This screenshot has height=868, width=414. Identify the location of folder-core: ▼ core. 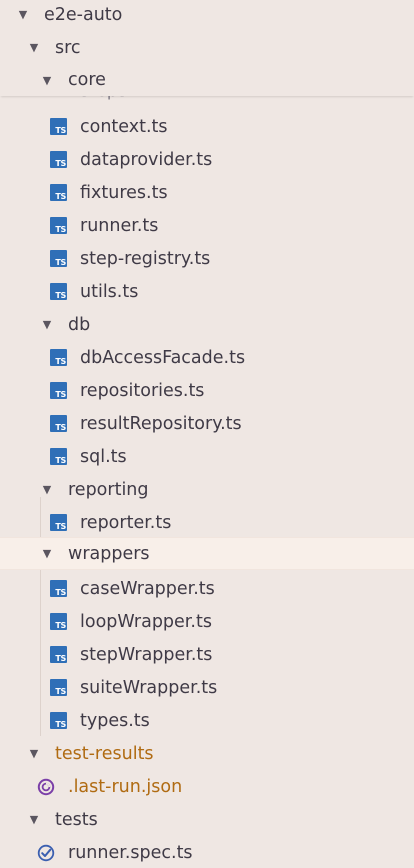
(207, 80).